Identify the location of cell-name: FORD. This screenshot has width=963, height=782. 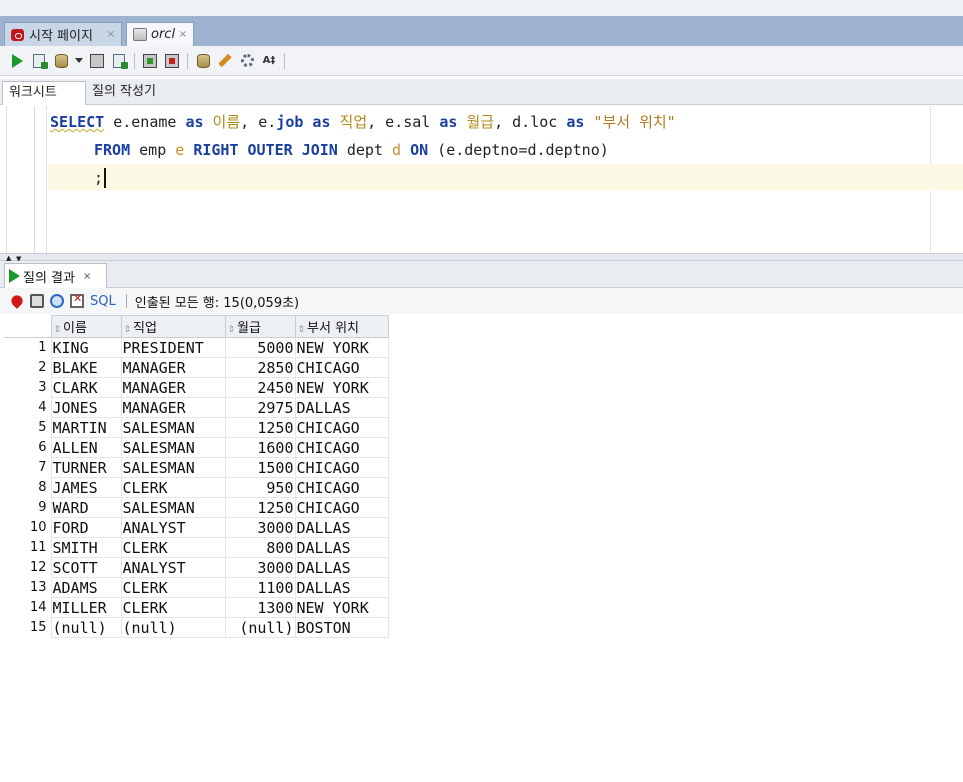
(86, 527).